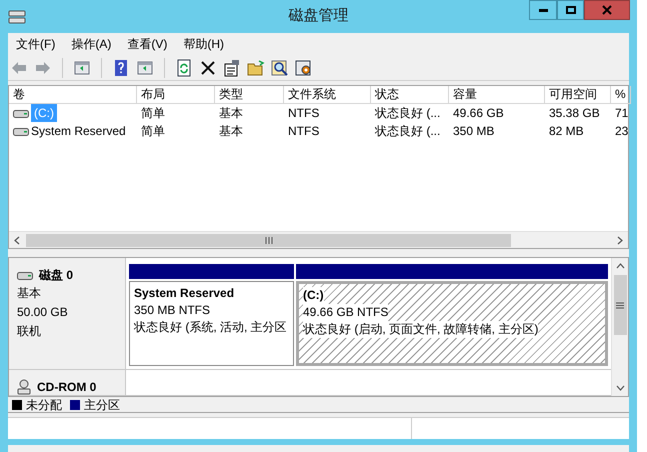 This screenshot has height=452, width=647. I want to click on maximize-button, so click(570, 10).